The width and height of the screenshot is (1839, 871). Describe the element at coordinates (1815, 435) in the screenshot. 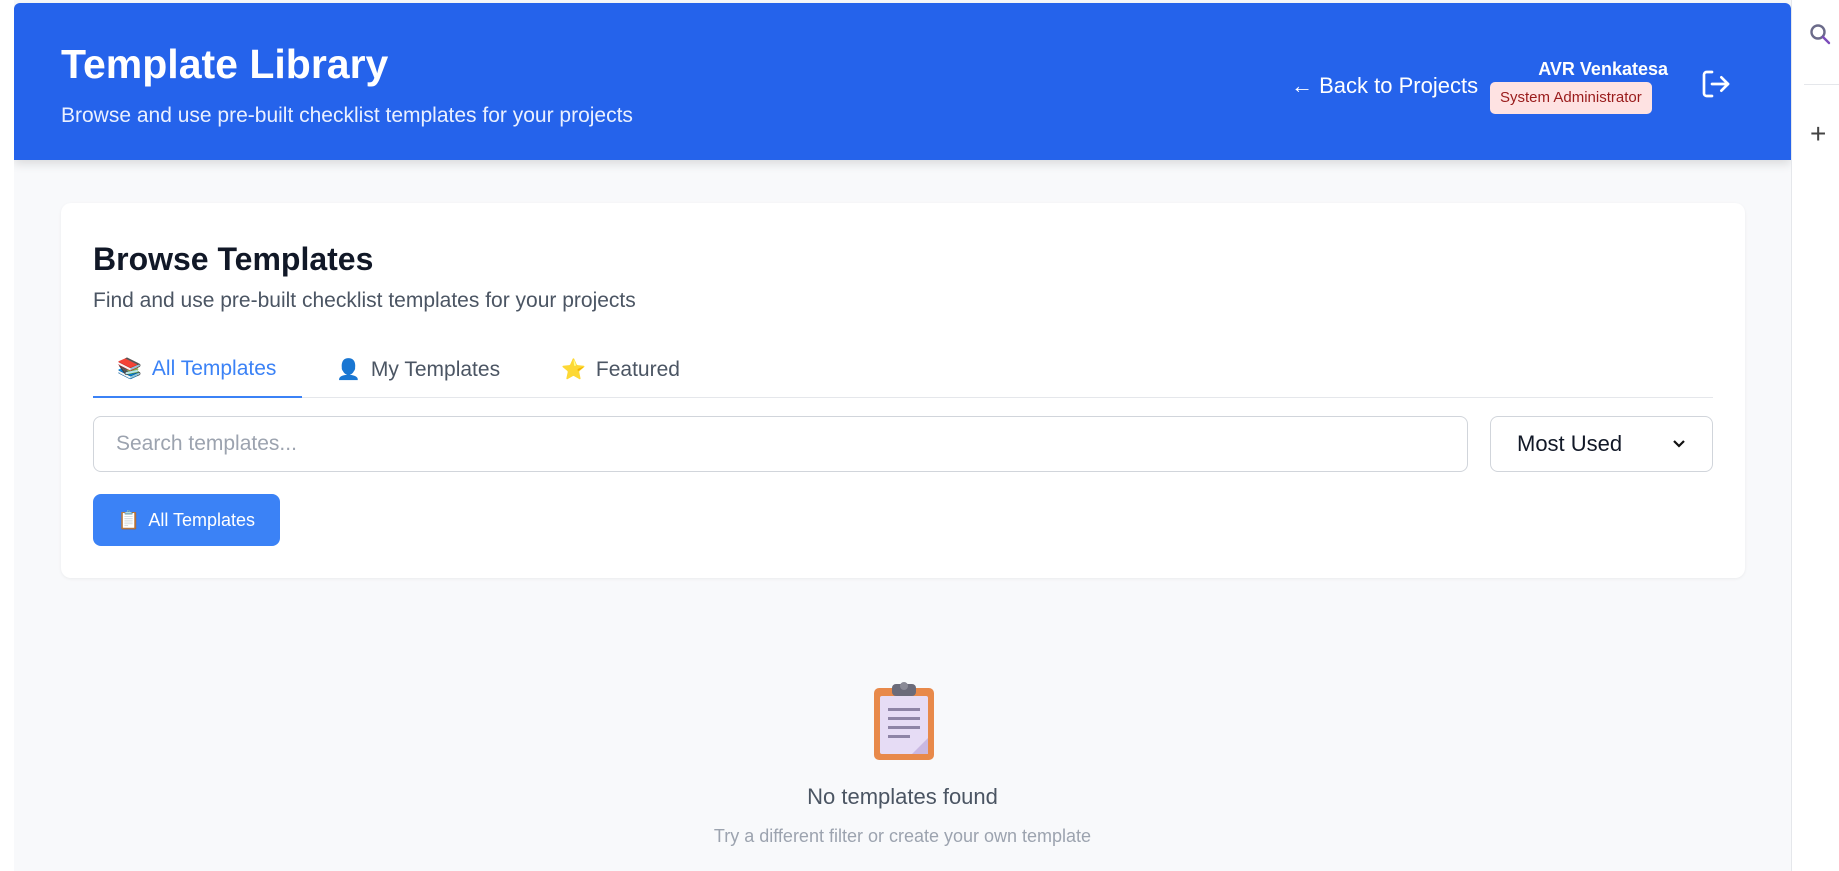

I see `right-sidebar: +` at that location.